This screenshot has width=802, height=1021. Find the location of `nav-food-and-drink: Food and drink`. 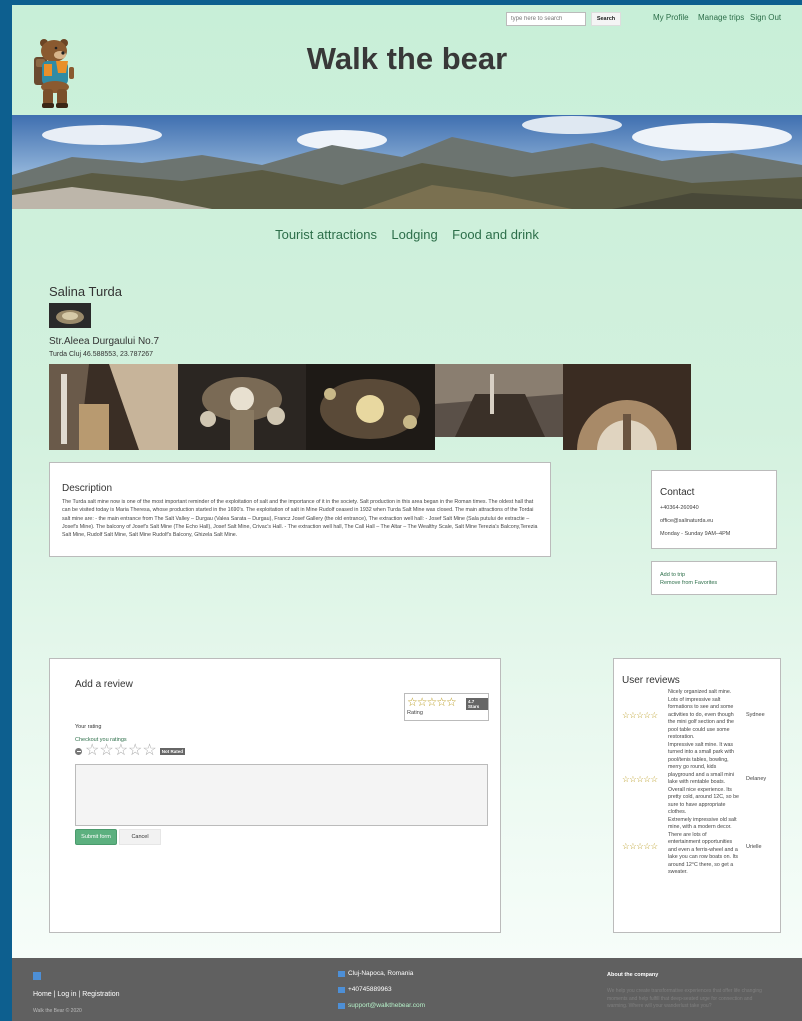

nav-food-and-drink: Food and drink is located at coordinates (495, 234).